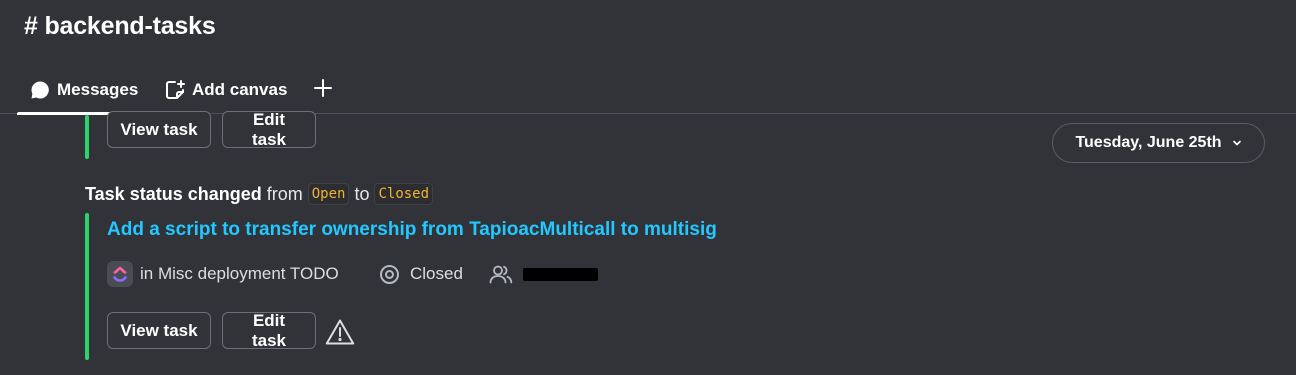  What do you see at coordinates (120, 26) in the screenshot?
I see `channel-title: # backend-tasks` at bounding box center [120, 26].